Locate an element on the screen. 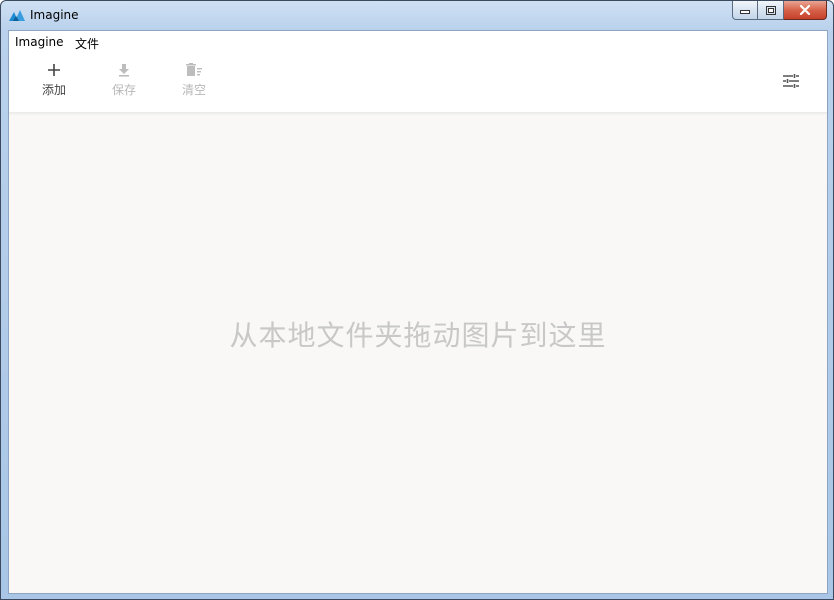  save-button-label: 保存 is located at coordinates (123, 90).